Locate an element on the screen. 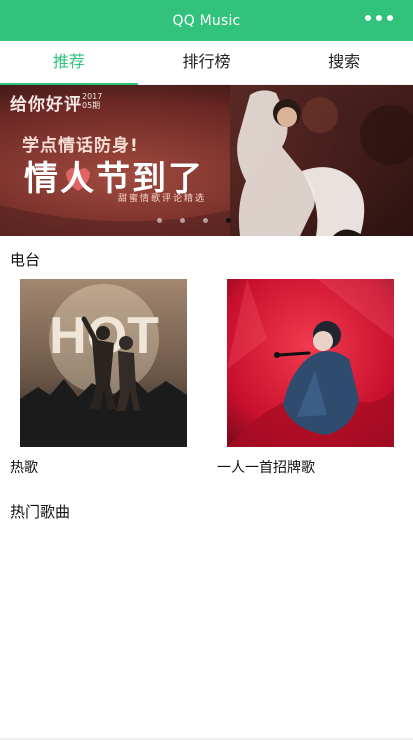  radio-card-hot: HOT 热歌 is located at coordinates (98, 377).